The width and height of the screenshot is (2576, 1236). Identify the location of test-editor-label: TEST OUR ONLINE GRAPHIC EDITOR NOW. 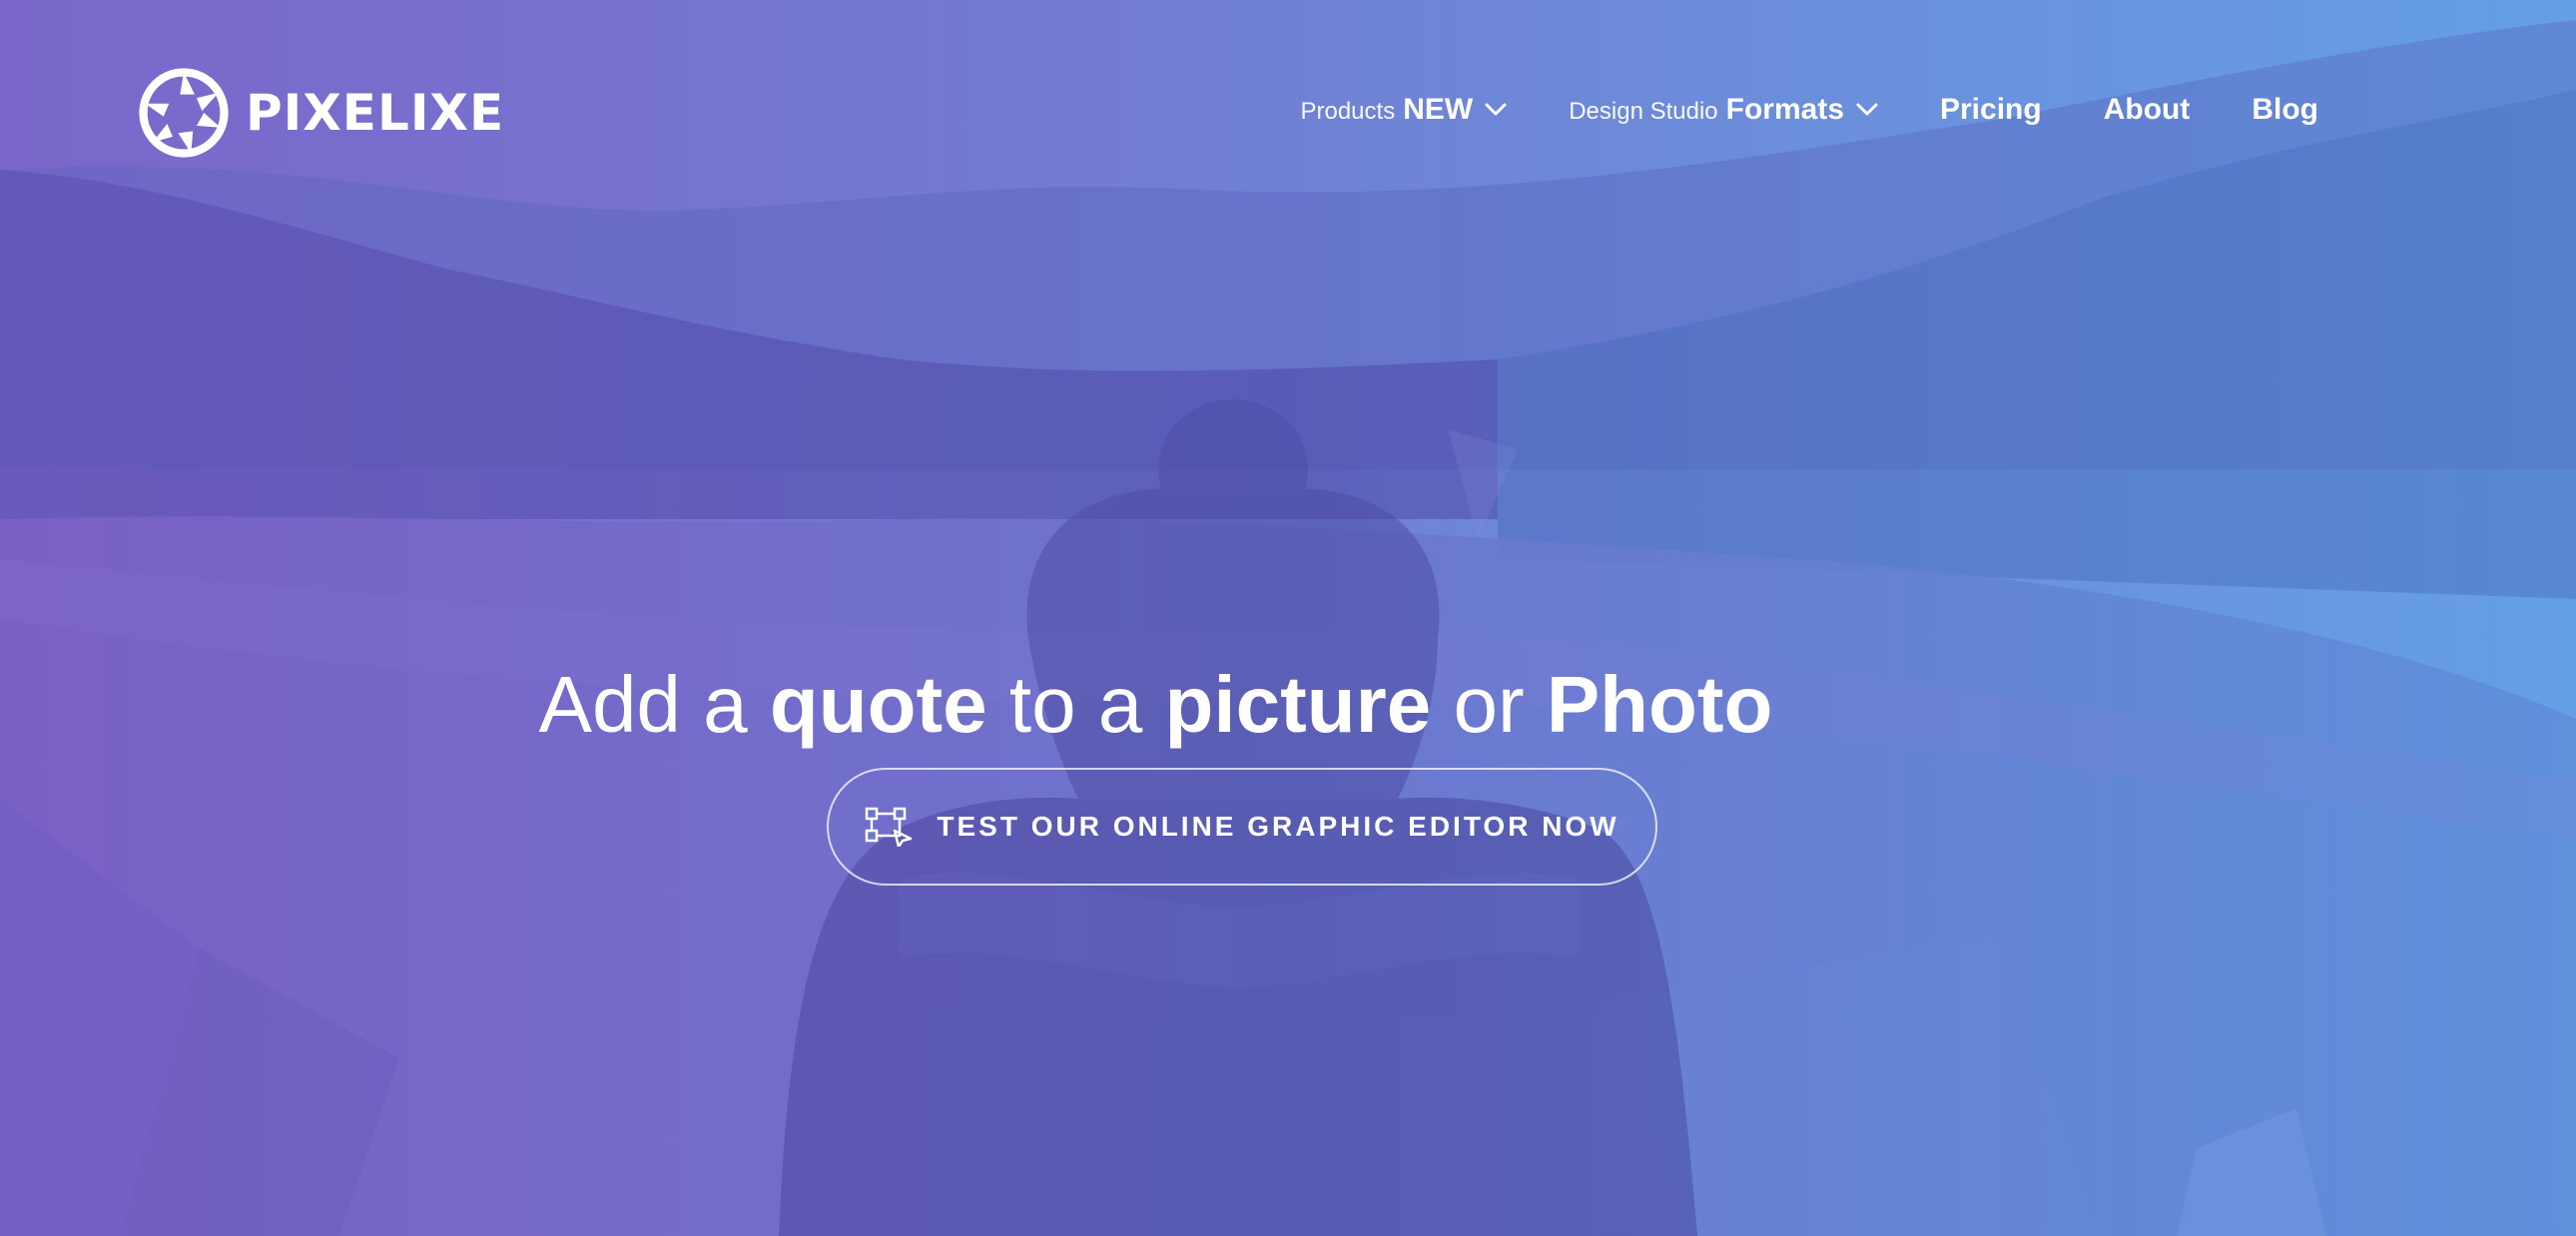
(1278, 826).